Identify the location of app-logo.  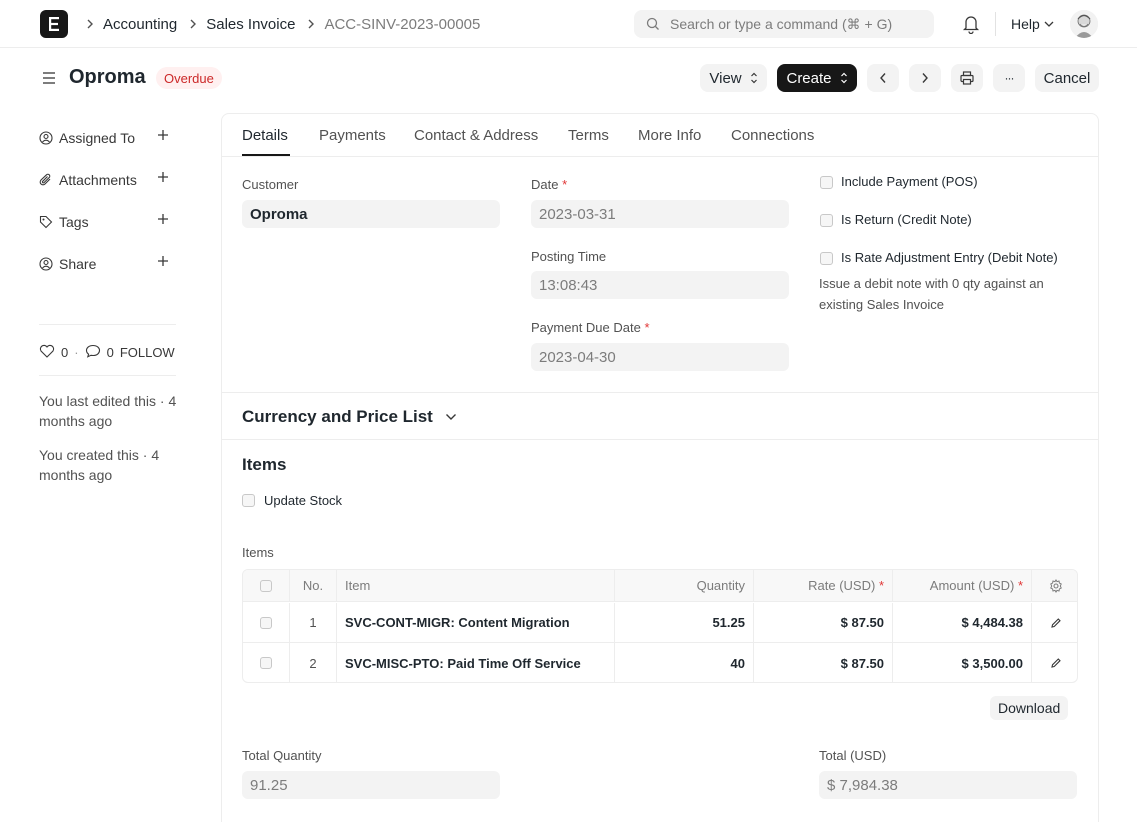
(54, 24).